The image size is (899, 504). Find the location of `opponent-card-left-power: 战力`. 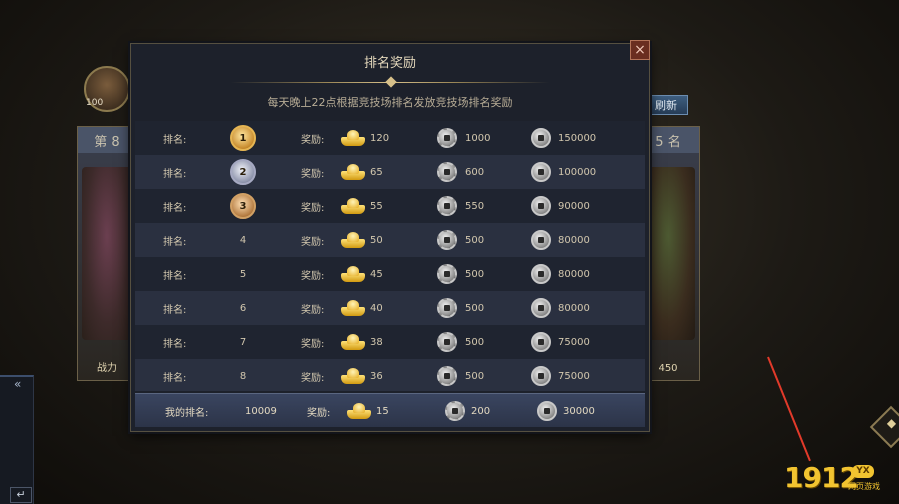

opponent-card-left-power: 战力 is located at coordinates (107, 368).